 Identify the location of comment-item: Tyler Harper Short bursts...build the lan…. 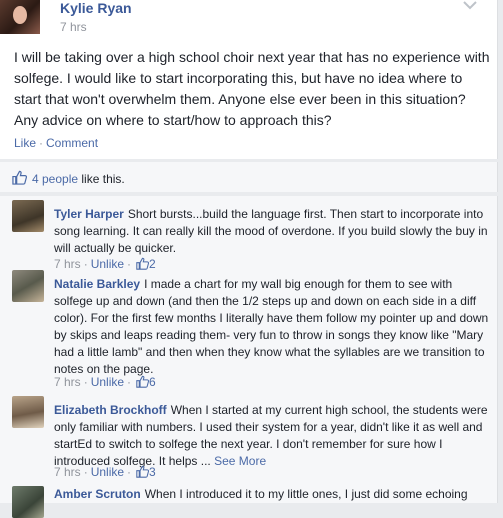
(253, 235).